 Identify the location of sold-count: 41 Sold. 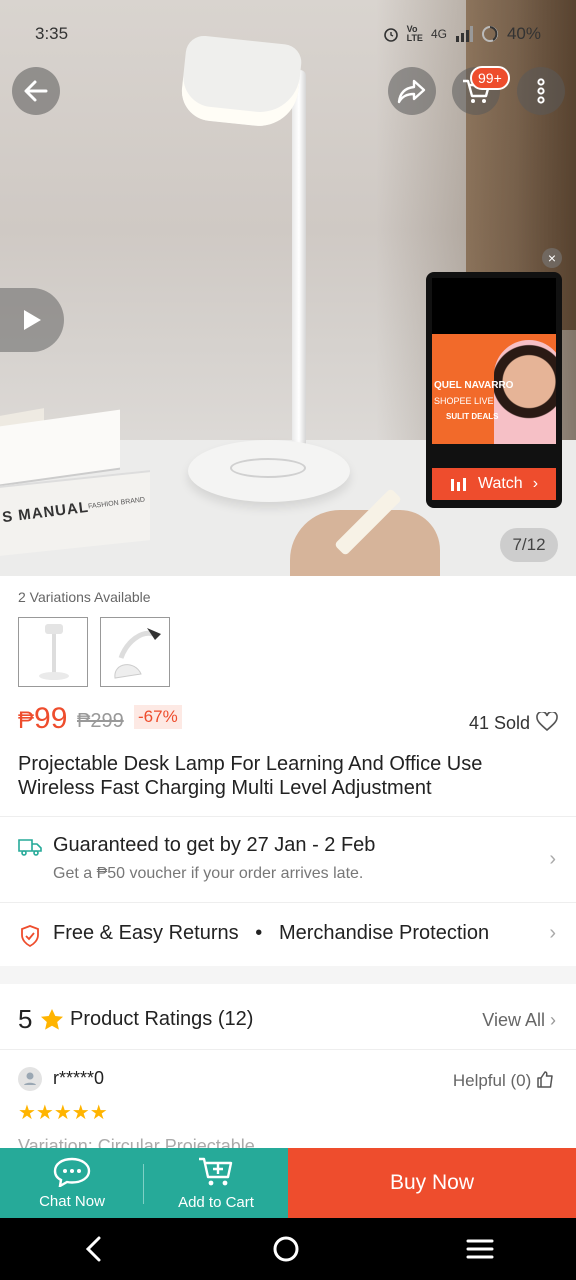
(499, 723).